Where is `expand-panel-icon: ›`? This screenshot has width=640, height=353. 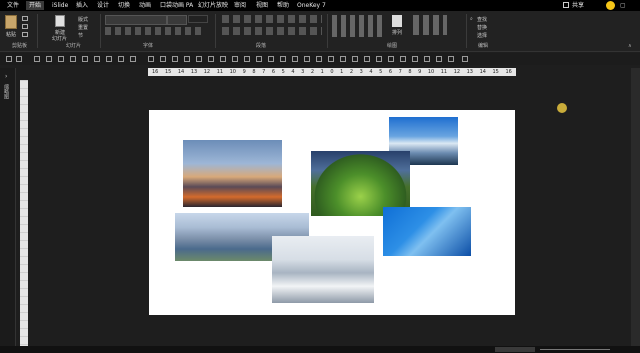 expand-panel-icon: › is located at coordinates (6, 76).